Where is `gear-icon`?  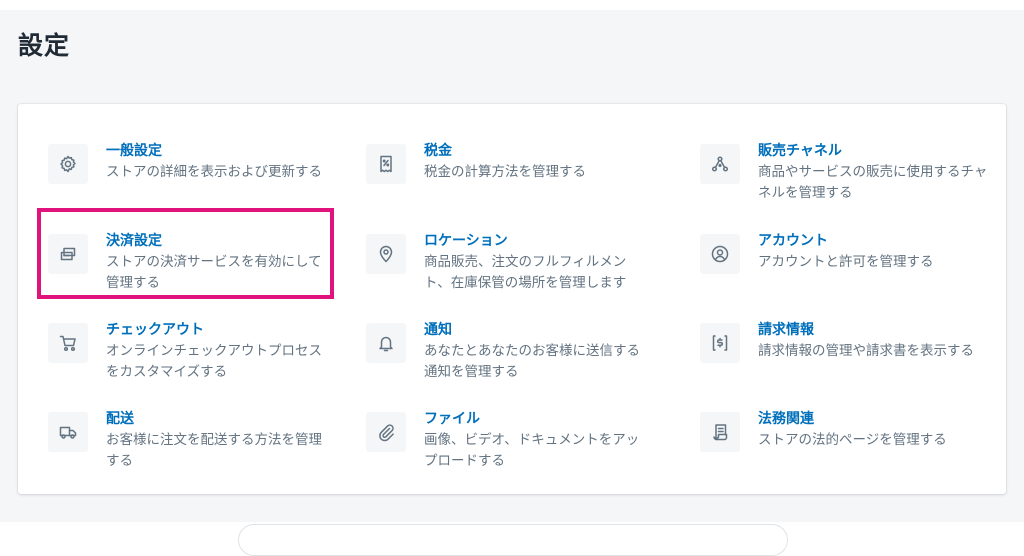
gear-icon is located at coordinates (68, 164).